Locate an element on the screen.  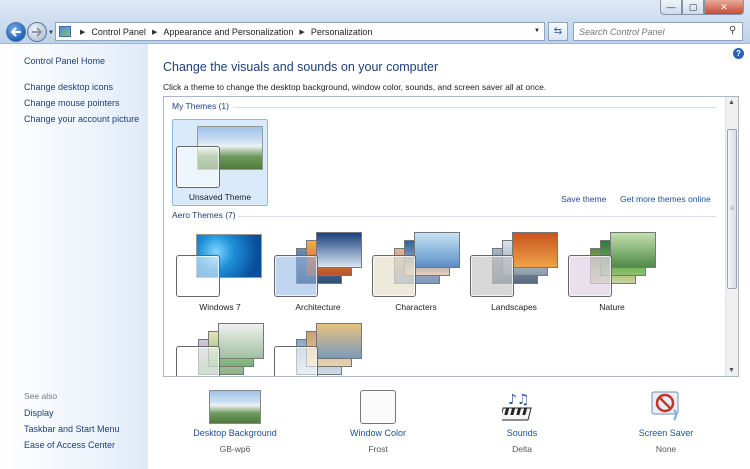
minimize-button: — is located at coordinates (671, 7).